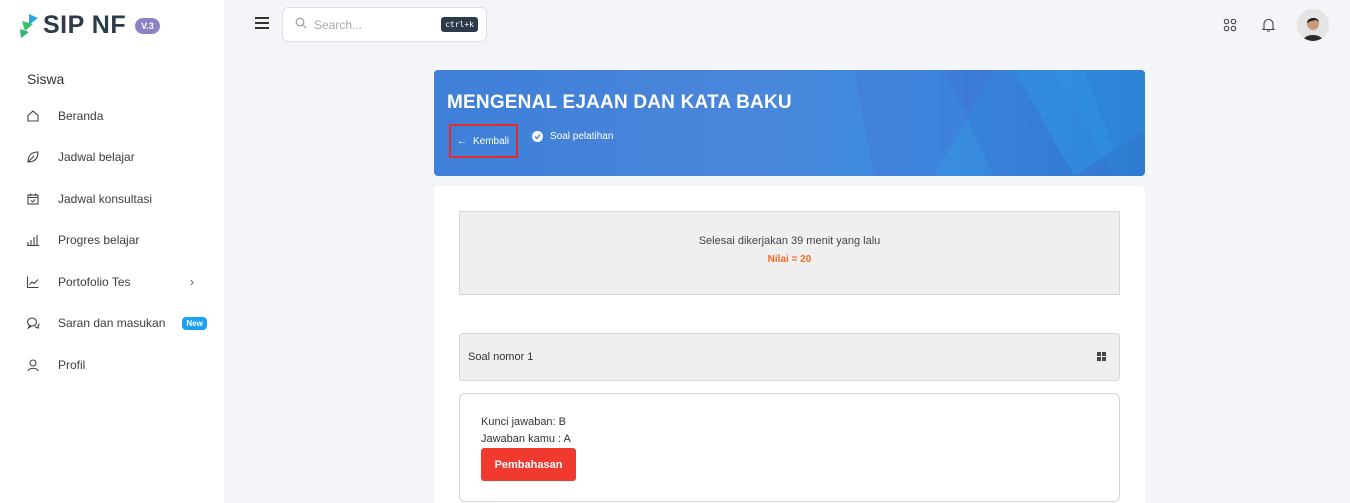 The image size is (1350, 503). What do you see at coordinates (33, 199) in the screenshot?
I see `calendar-check-icon` at bounding box center [33, 199].